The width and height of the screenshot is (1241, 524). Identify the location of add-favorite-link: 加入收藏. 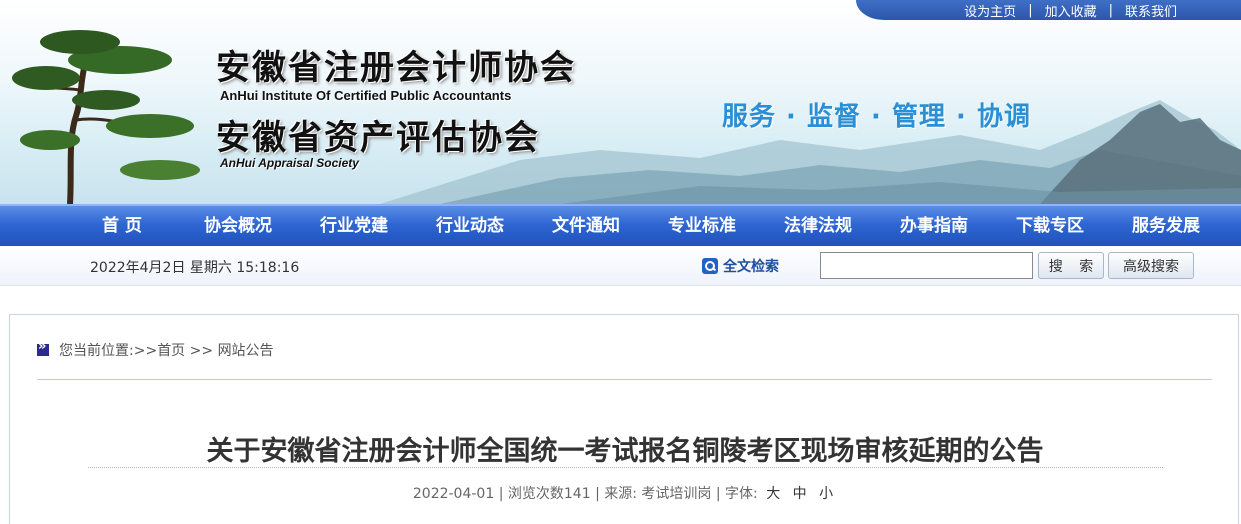
(1071, 10).